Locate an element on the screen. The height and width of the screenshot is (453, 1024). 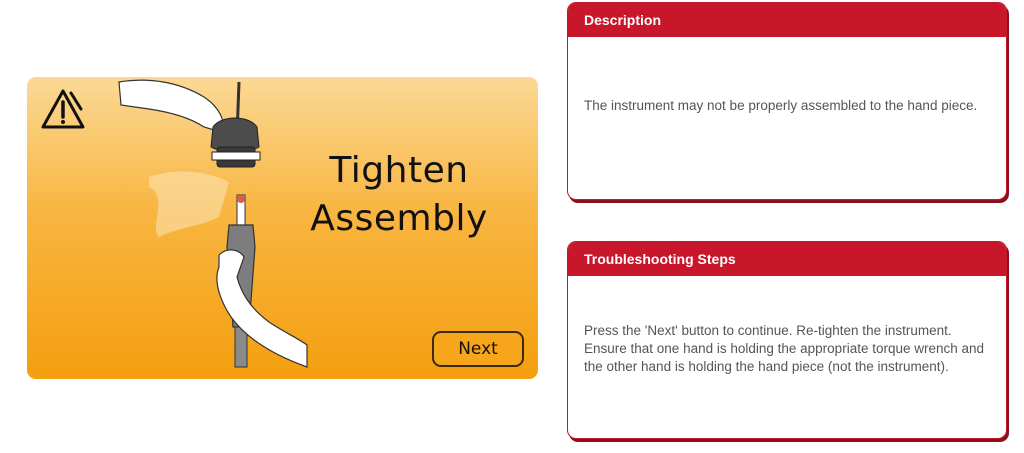
troubleshooting-heading: Troubleshooting Steps is located at coordinates (787, 259).